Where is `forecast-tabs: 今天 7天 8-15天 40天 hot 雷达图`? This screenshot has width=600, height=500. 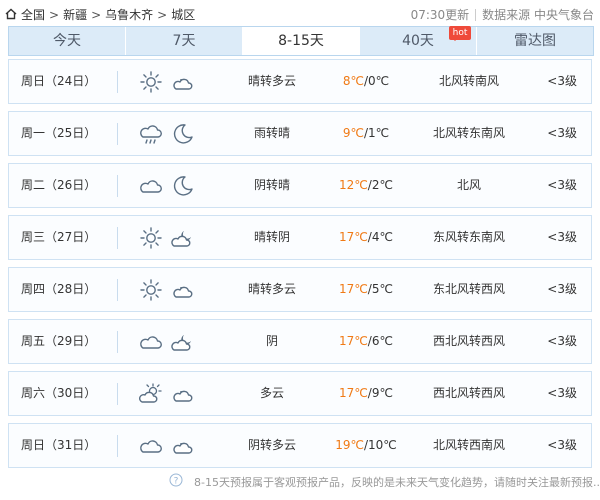
forecast-tabs: 今天 7天 8-15天 40天 hot 雷达图 is located at coordinates (301, 41).